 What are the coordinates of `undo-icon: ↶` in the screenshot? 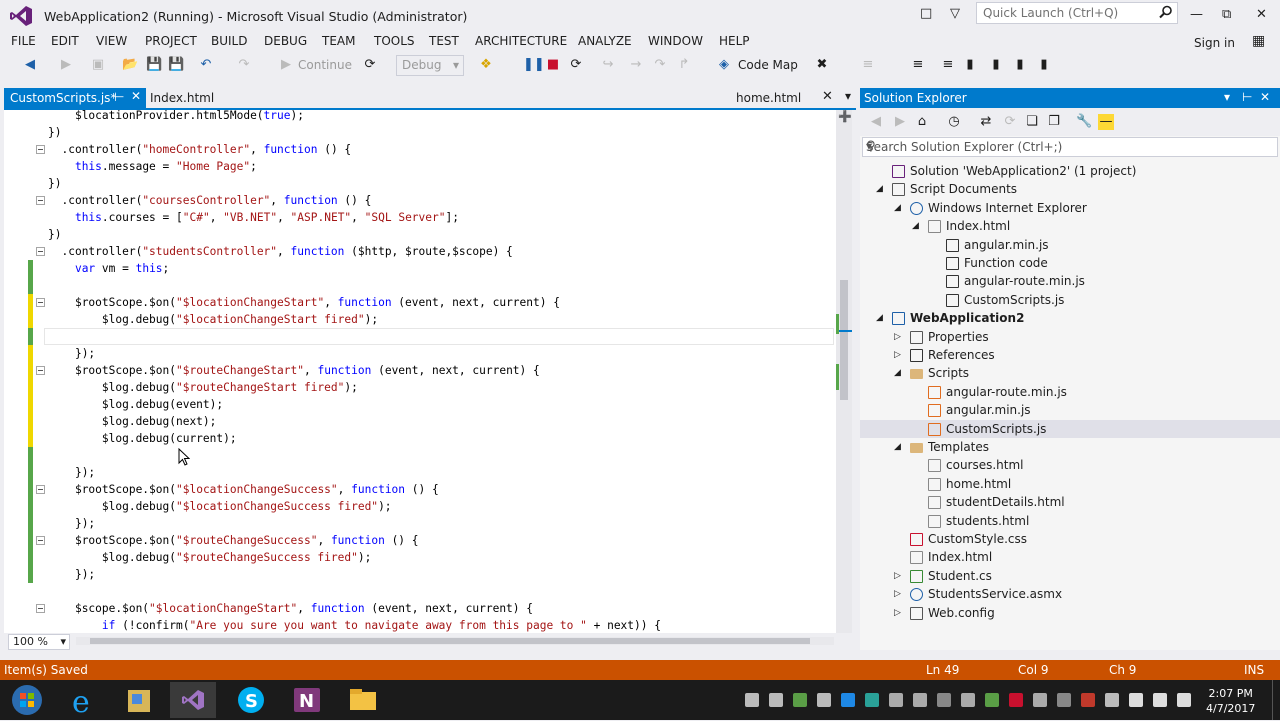 It's located at (206, 65).